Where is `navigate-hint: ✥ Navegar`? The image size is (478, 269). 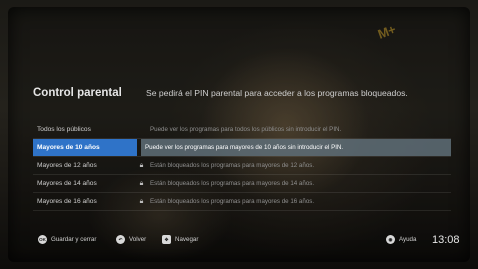 navigate-hint: ✥ Navegar is located at coordinates (180, 239).